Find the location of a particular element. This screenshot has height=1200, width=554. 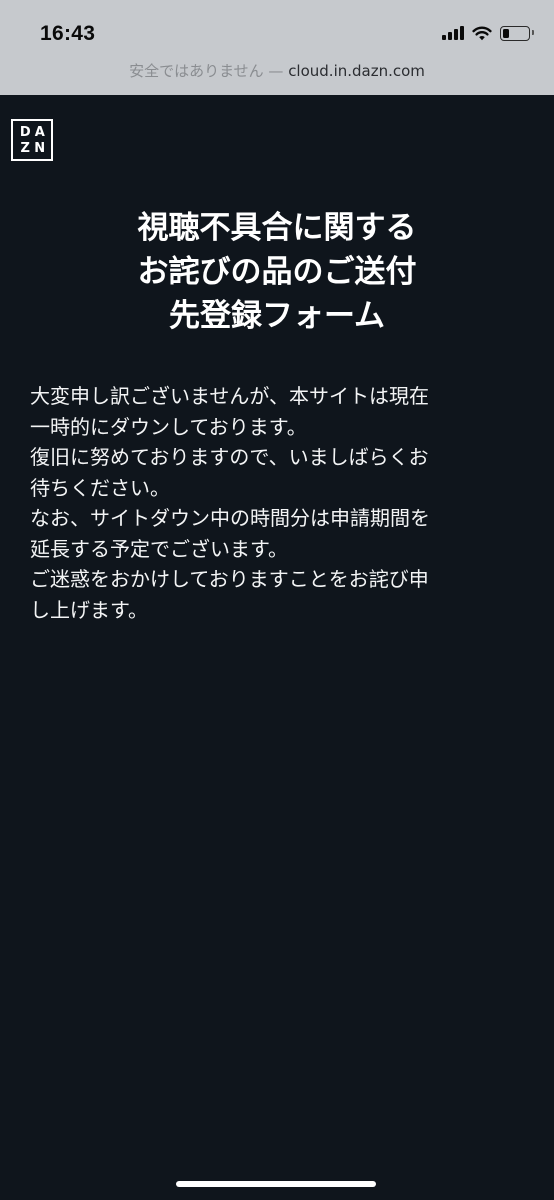

home-indicator is located at coordinates (276, 1184).